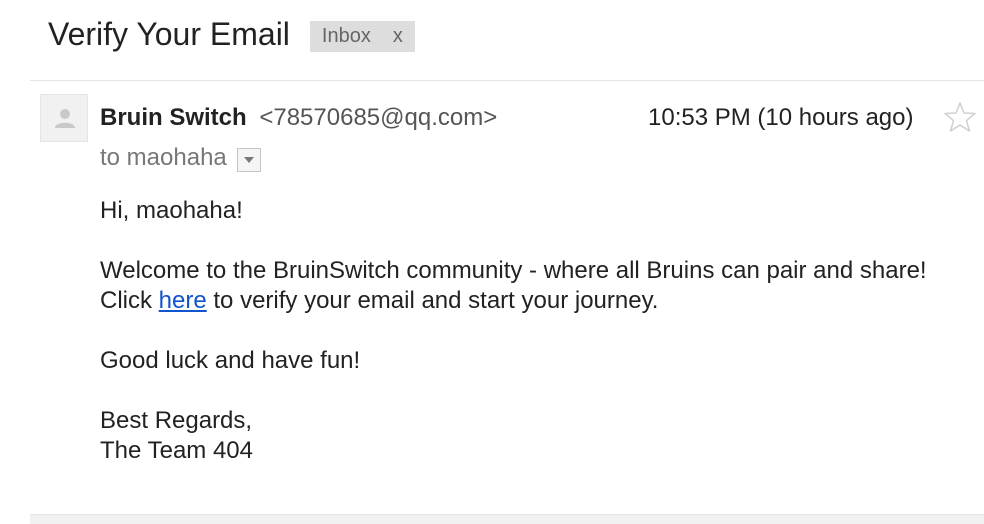  Describe the element at coordinates (507, 80) in the screenshot. I see `header-divider` at that location.